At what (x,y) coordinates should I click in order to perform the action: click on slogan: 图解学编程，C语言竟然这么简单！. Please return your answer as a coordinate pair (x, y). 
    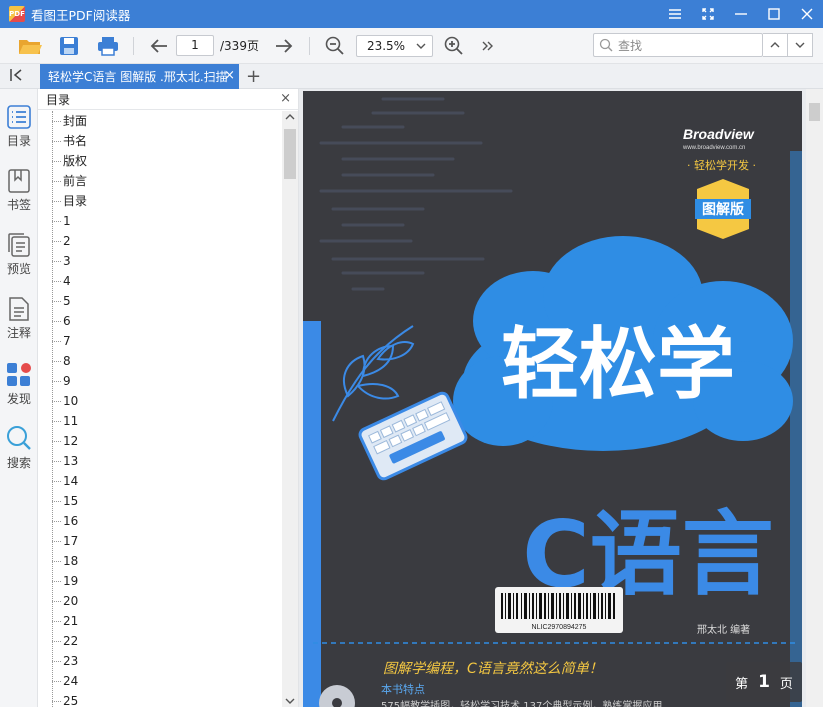
    Looking at the image, I should click on (493, 669).